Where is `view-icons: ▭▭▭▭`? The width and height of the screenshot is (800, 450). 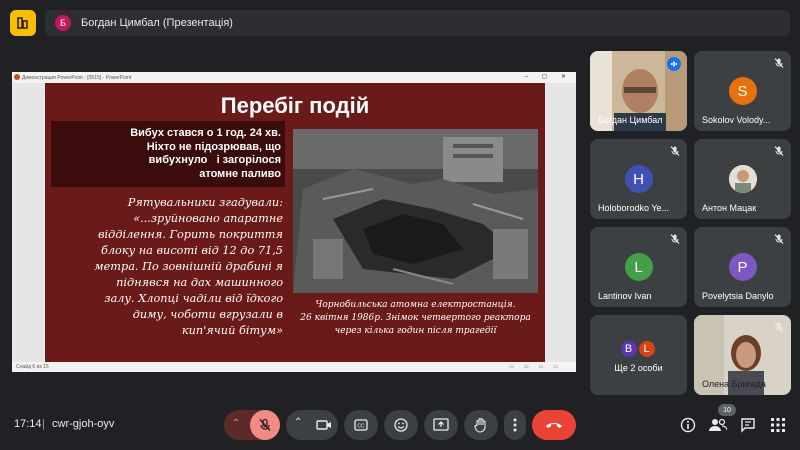 view-icons: ▭▭▭▭ is located at coordinates (538, 367).